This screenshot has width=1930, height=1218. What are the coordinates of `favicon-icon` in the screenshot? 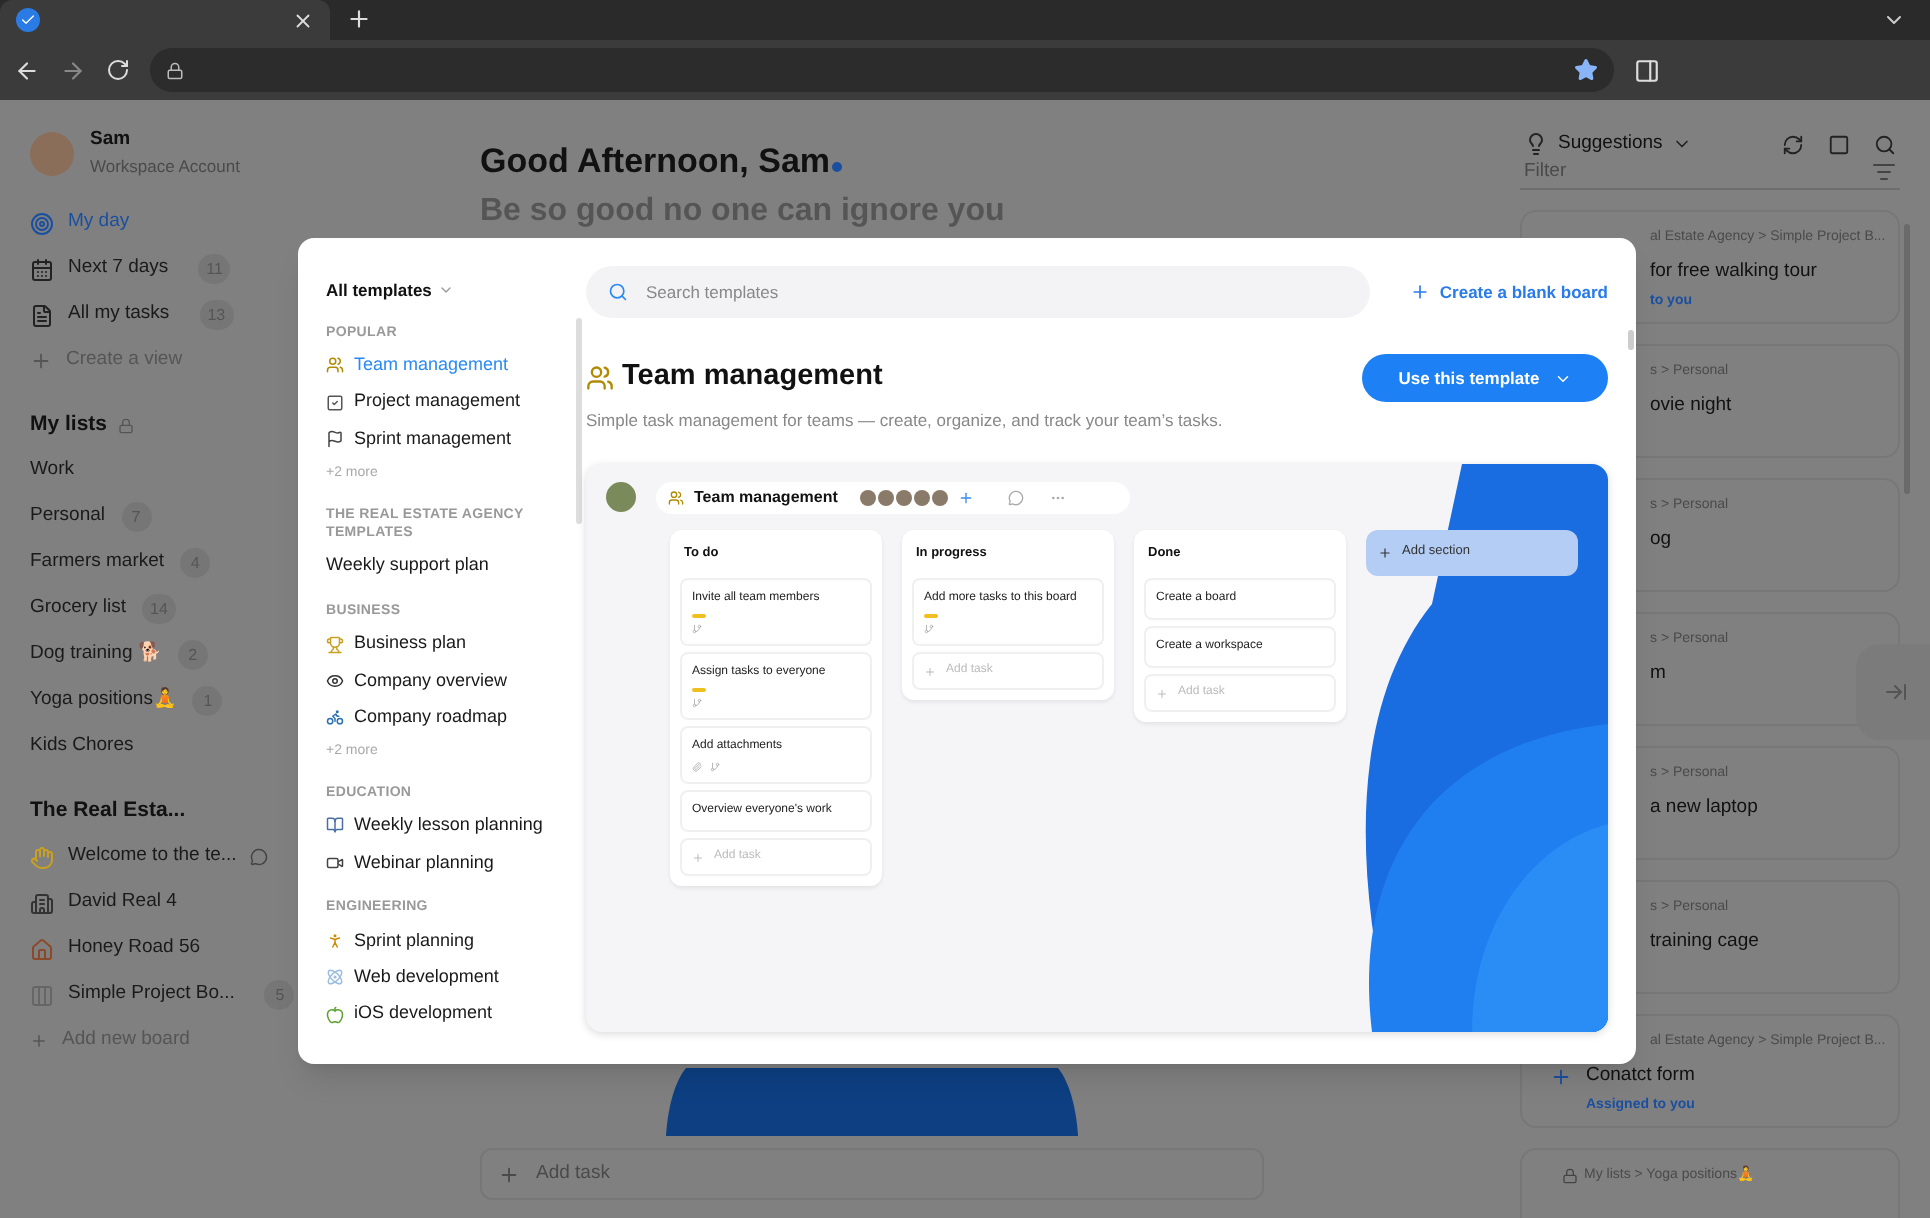 It's located at (28, 20).